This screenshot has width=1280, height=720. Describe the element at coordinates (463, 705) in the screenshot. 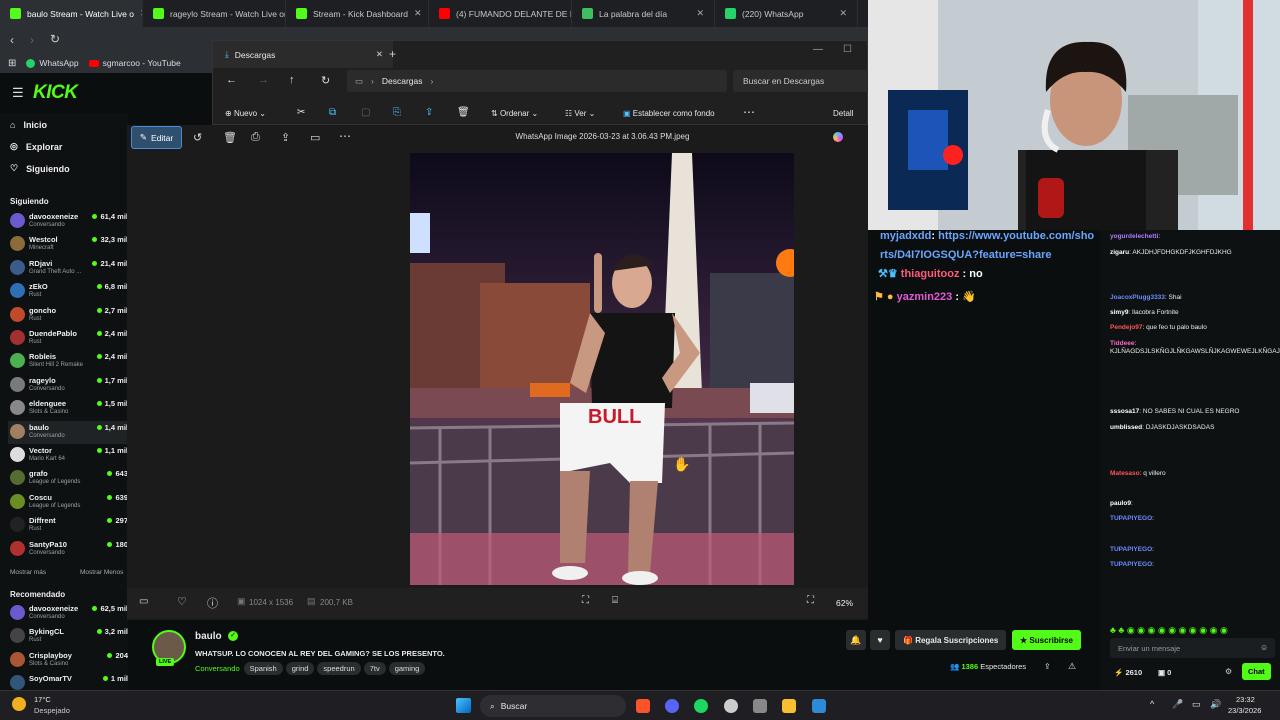

I see `start-icon` at that location.